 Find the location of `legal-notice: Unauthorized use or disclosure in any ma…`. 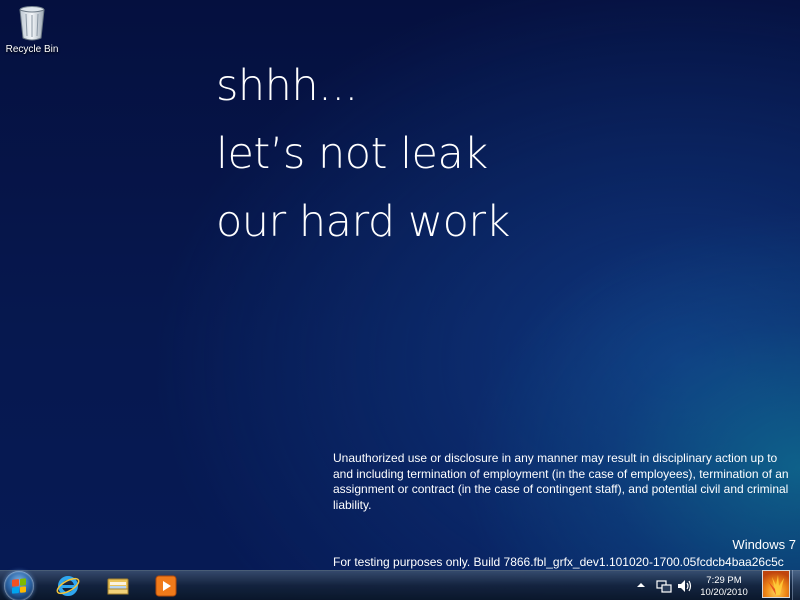

legal-notice: Unauthorized use or disclosure in any ma… is located at coordinates (561, 481).